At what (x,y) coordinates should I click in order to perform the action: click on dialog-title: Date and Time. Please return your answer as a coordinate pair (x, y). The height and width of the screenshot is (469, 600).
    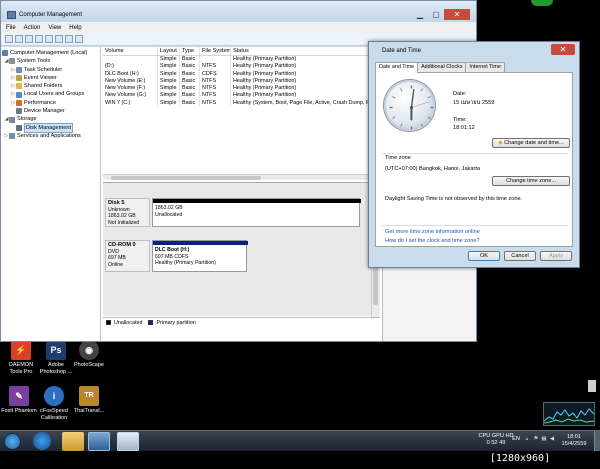
    Looking at the image, I should click on (402, 51).